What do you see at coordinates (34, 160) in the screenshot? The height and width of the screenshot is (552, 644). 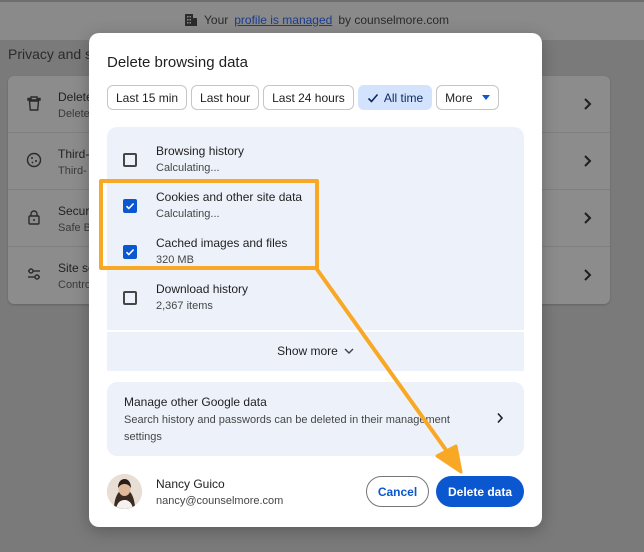 I see `cookie-icon` at bounding box center [34, 160].